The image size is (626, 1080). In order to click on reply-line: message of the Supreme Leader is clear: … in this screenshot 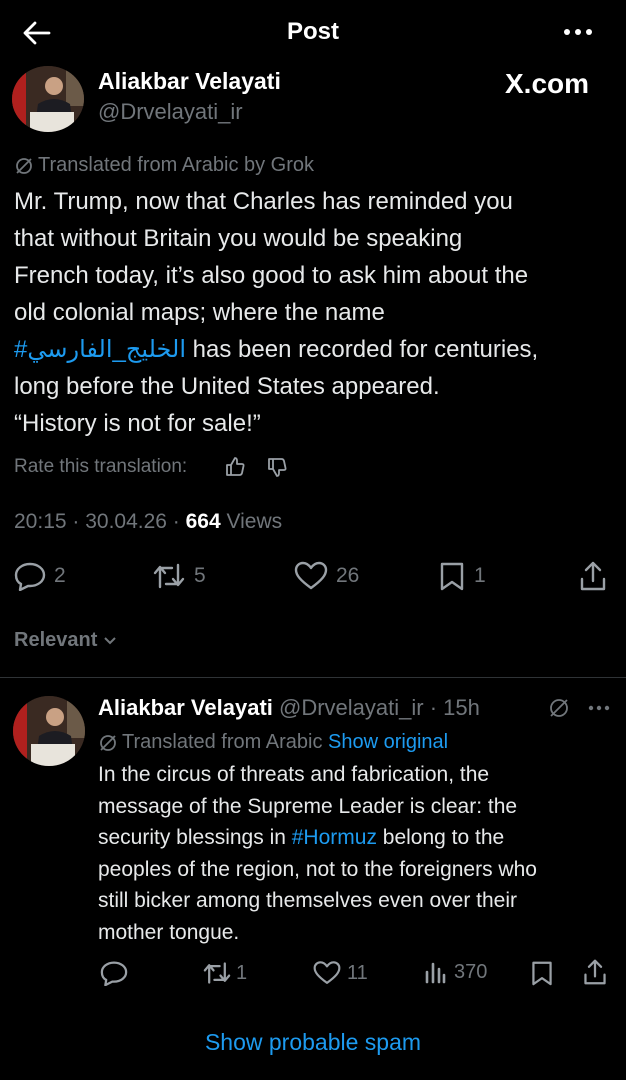, I will do `click(308, 806)`.